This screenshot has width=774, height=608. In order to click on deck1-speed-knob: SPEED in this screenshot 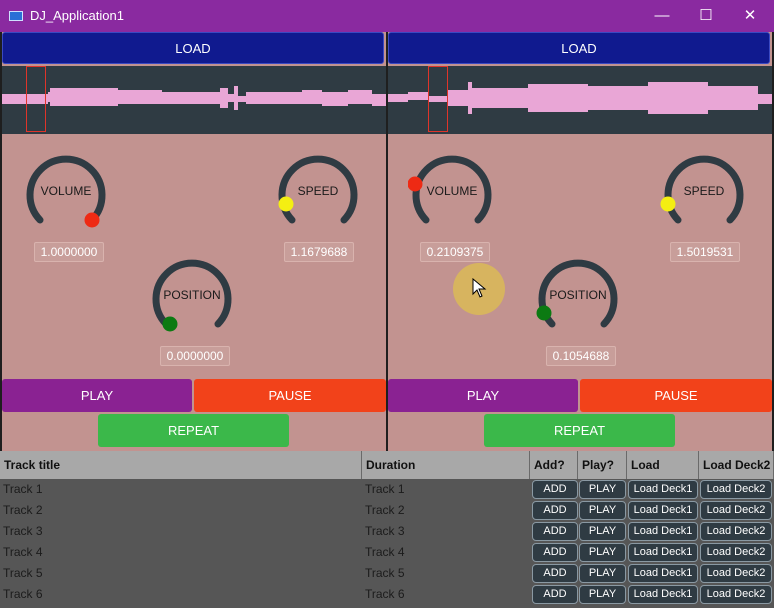, I will do `click(324, 194)`.